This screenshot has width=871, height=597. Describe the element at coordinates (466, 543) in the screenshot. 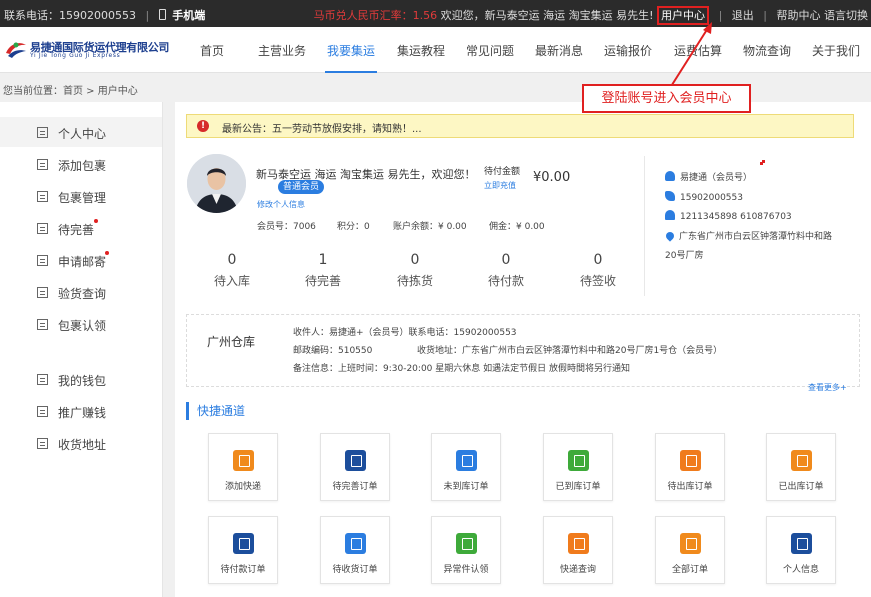

I see `abnormal-claim-icon` at that location.